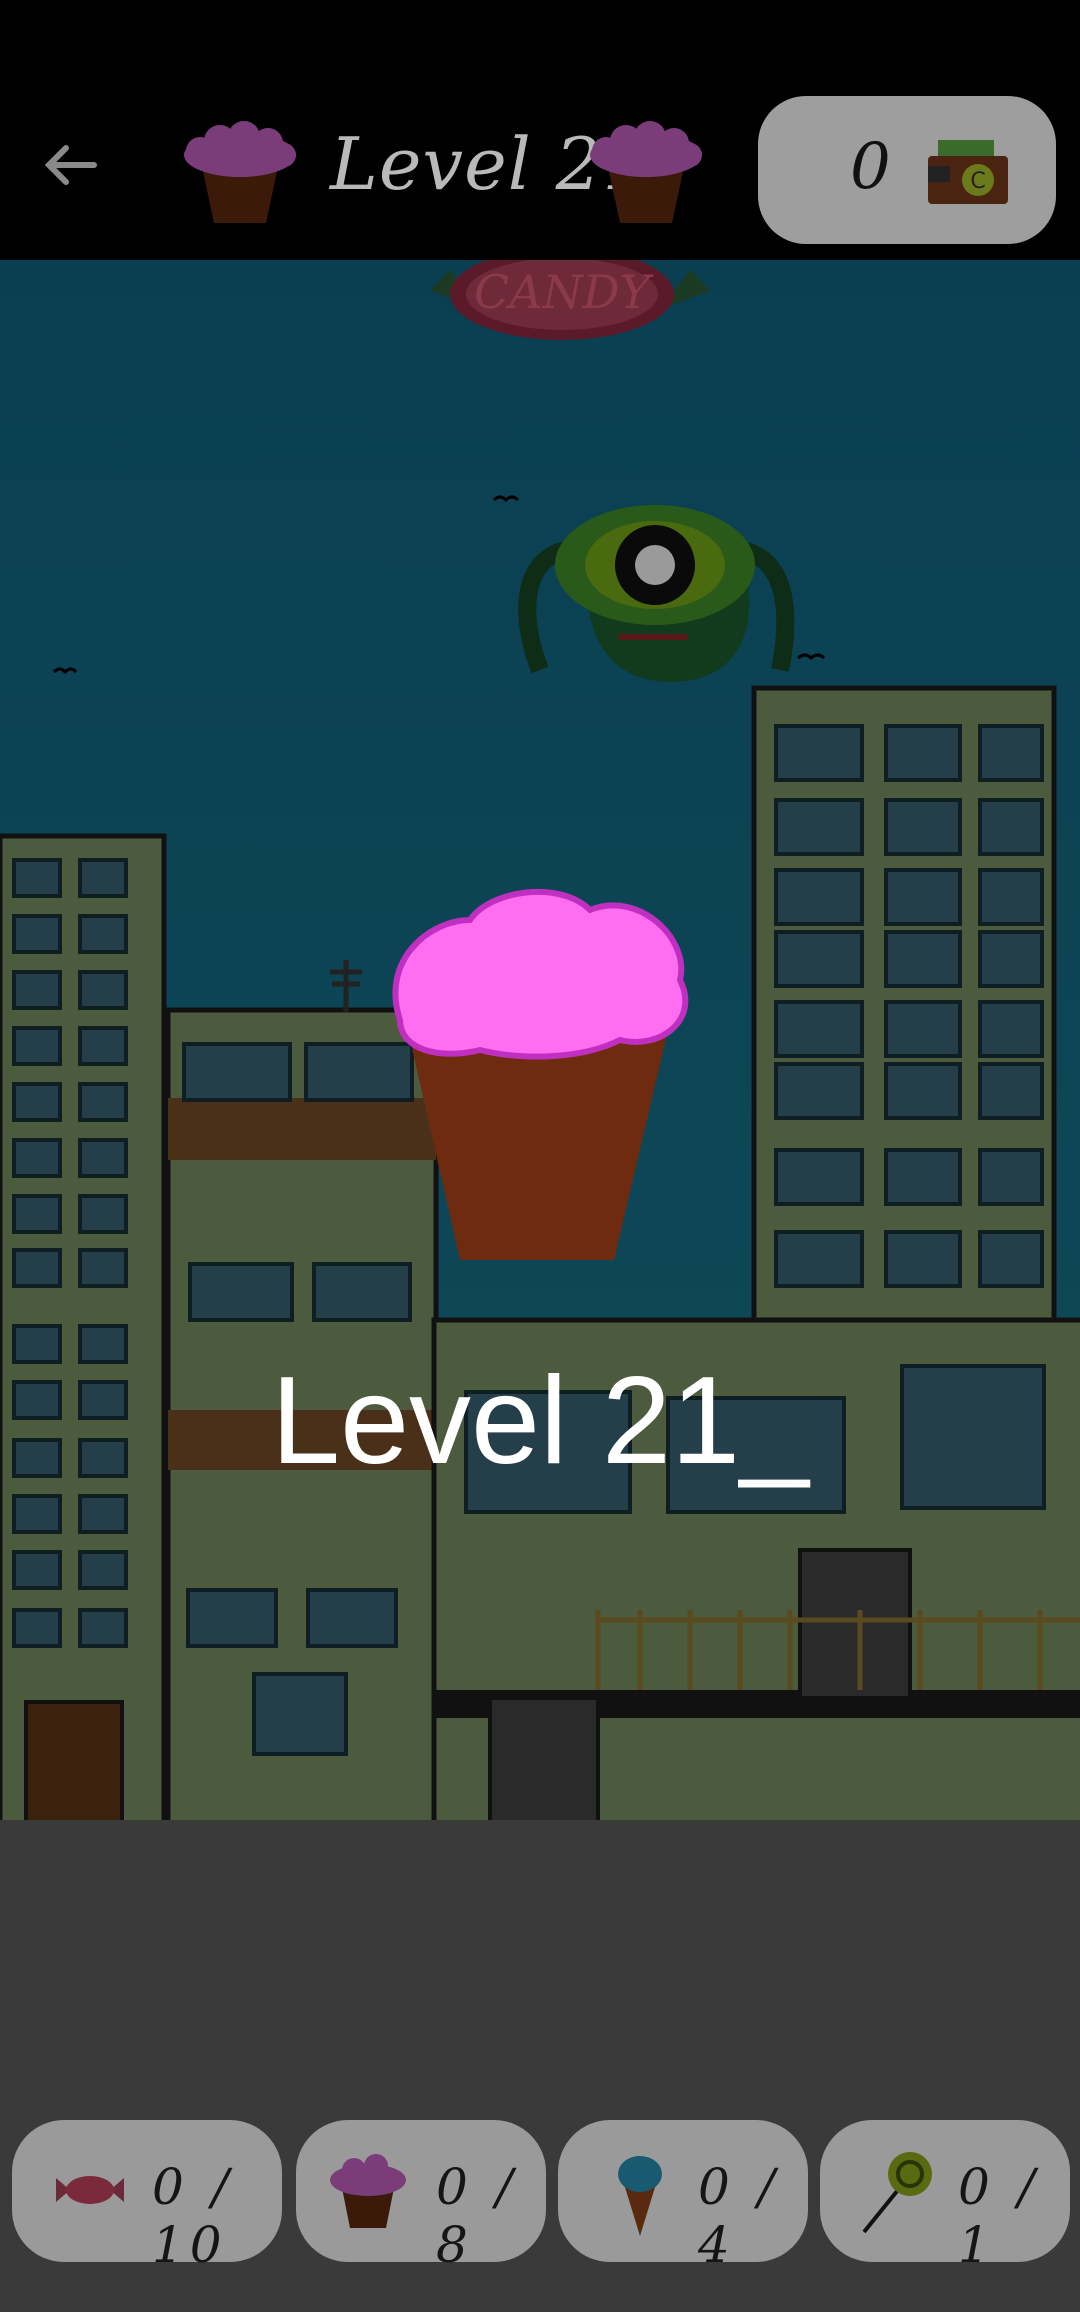  Describe the element at coordinates (564, 292) in the screenshot. I see `candy-sign-text: CANDY` at that location.